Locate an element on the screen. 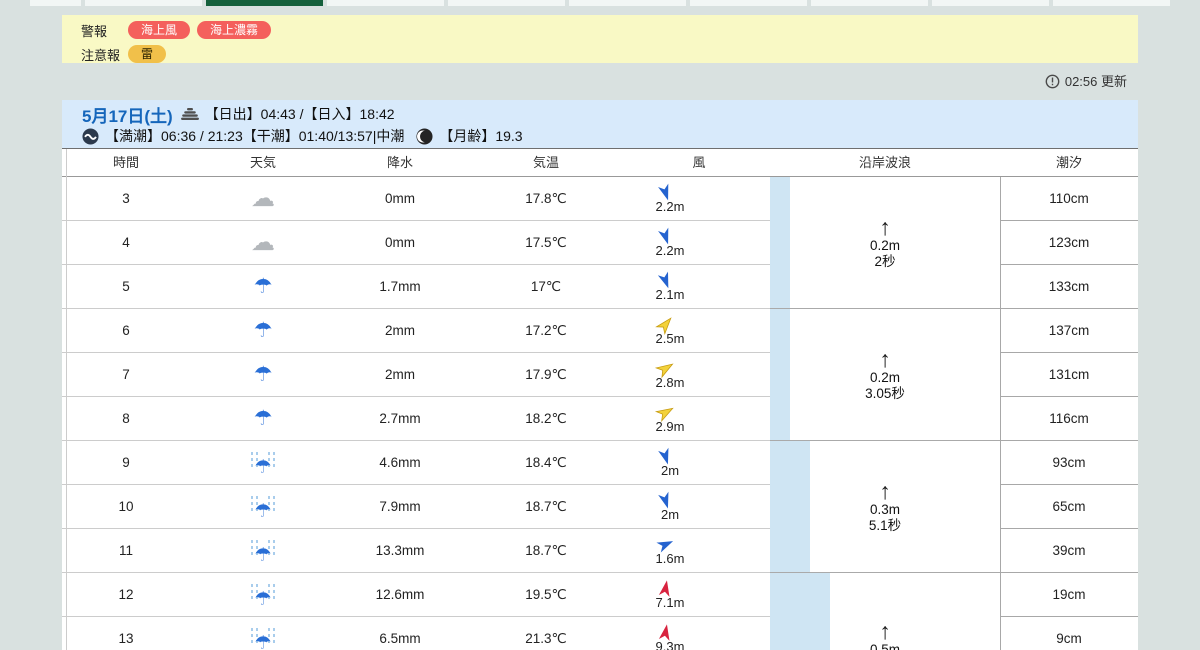  tide-cell: 137cm is located at coordinates (1069, 331).